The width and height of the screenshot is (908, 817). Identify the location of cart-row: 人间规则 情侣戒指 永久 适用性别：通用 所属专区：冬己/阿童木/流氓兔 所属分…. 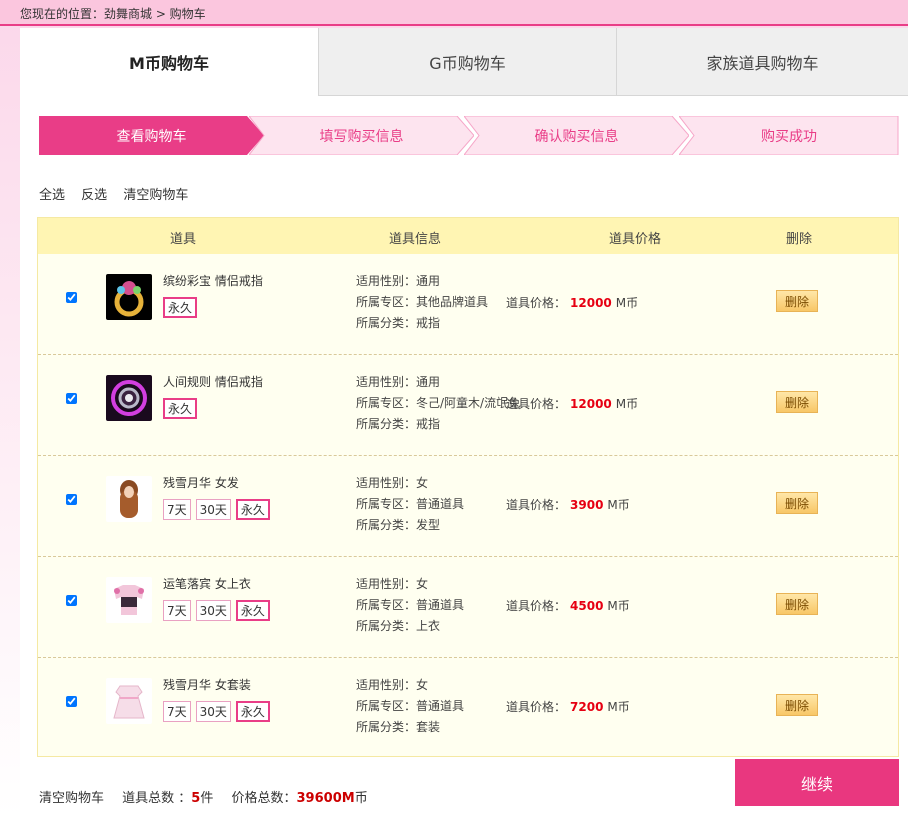
(468, 405).